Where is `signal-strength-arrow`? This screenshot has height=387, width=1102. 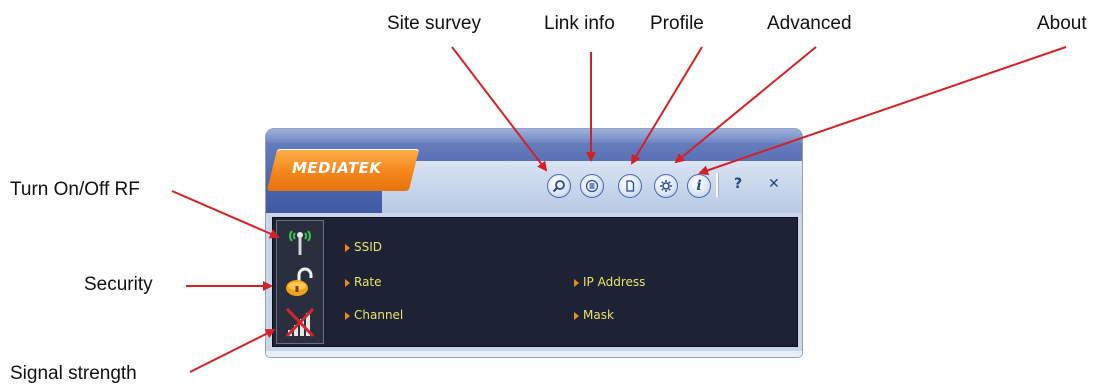
signal-strength-arrow is located at coordinates (232, 351).